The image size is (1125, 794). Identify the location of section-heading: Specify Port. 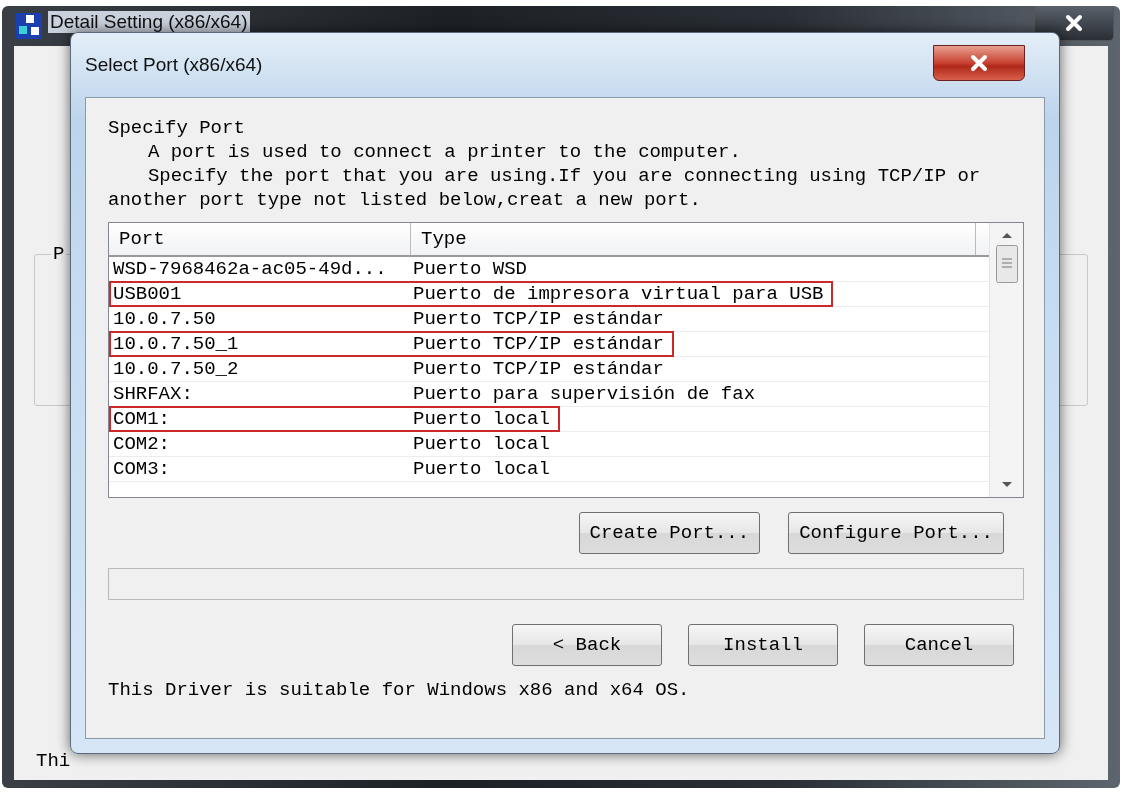
(177, 128).